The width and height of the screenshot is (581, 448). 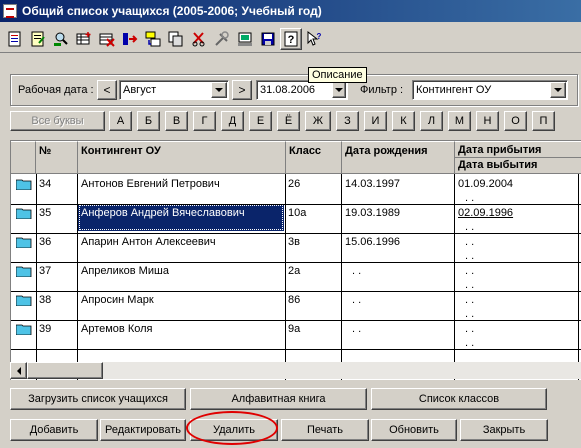 What do you see at coordinates (45, 213) in the screenshot?
I see `row-num: 35` at bounding box center [45, 213].